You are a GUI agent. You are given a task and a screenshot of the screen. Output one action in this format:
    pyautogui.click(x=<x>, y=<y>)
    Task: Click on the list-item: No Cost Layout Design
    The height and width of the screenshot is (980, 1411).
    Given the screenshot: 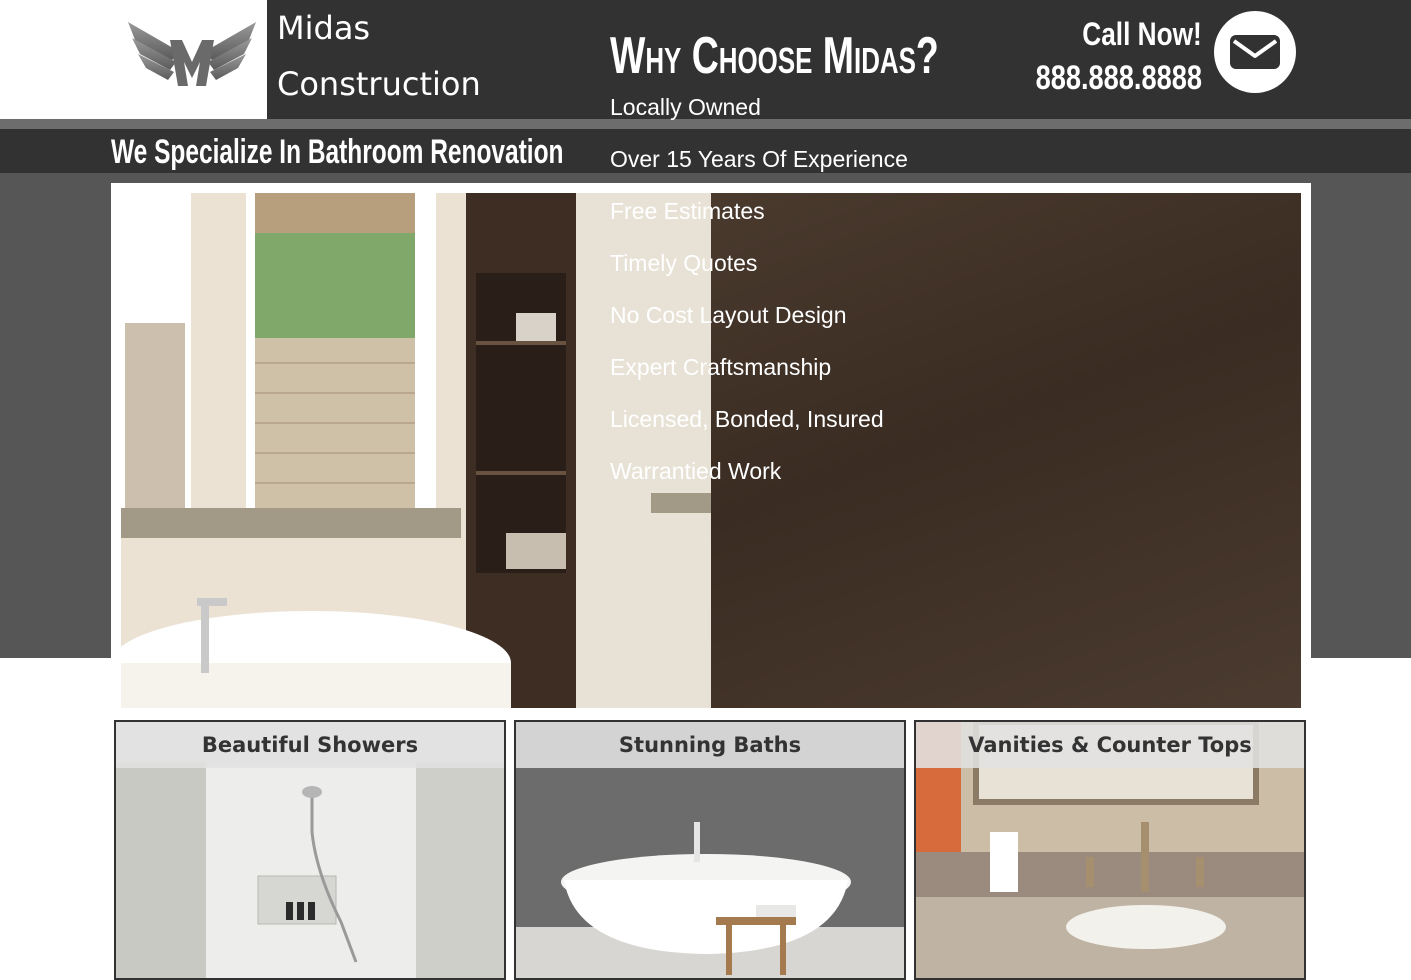 What is the action you would take?
    pyautogui.click(x=728, y=315)
    